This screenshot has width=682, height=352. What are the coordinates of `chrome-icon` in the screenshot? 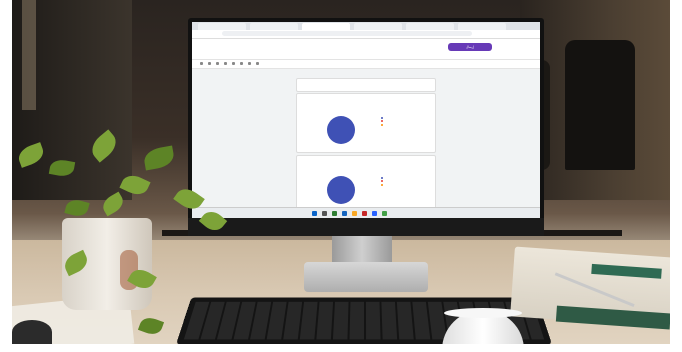 It's located at (384, 213).